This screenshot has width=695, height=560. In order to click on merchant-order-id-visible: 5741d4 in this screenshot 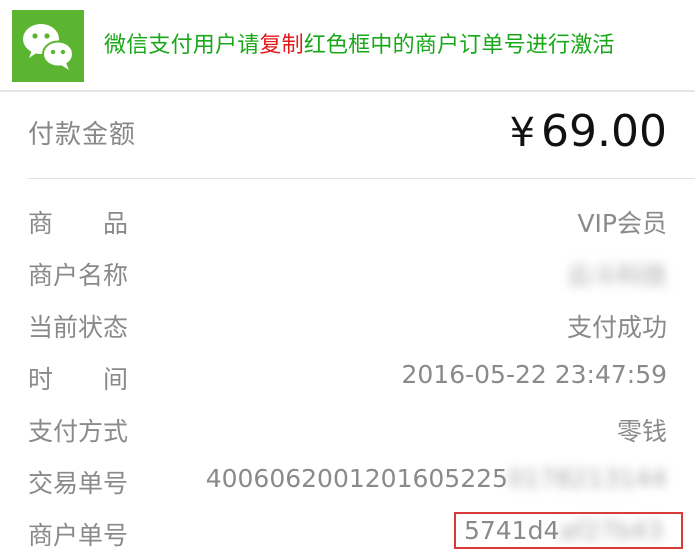, I will do `click(511, 530)`.